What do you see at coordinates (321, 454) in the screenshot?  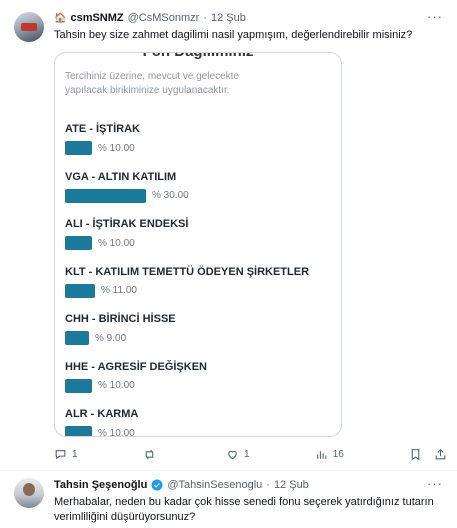 I see `views-icon` at bounding box center [321, 454].